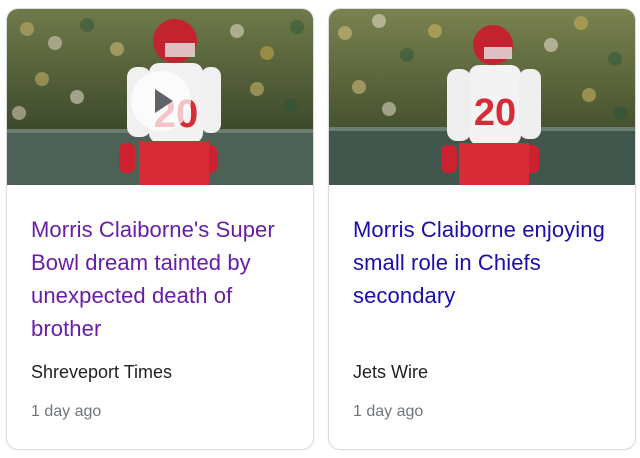 This screenshot has width=640, height=458. I want to click on play-video-icon, so click(161, 101).